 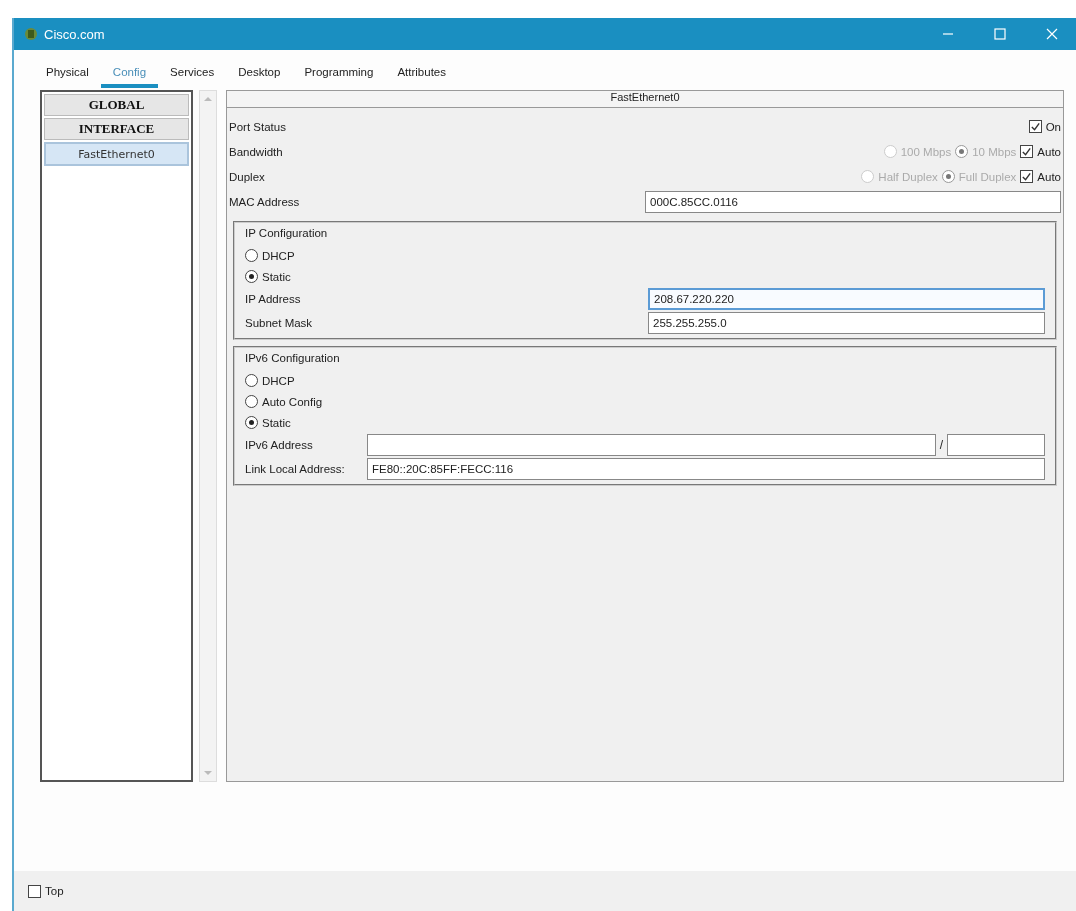 I want to click on ipv6-address-field, so click(x=651, y=445).